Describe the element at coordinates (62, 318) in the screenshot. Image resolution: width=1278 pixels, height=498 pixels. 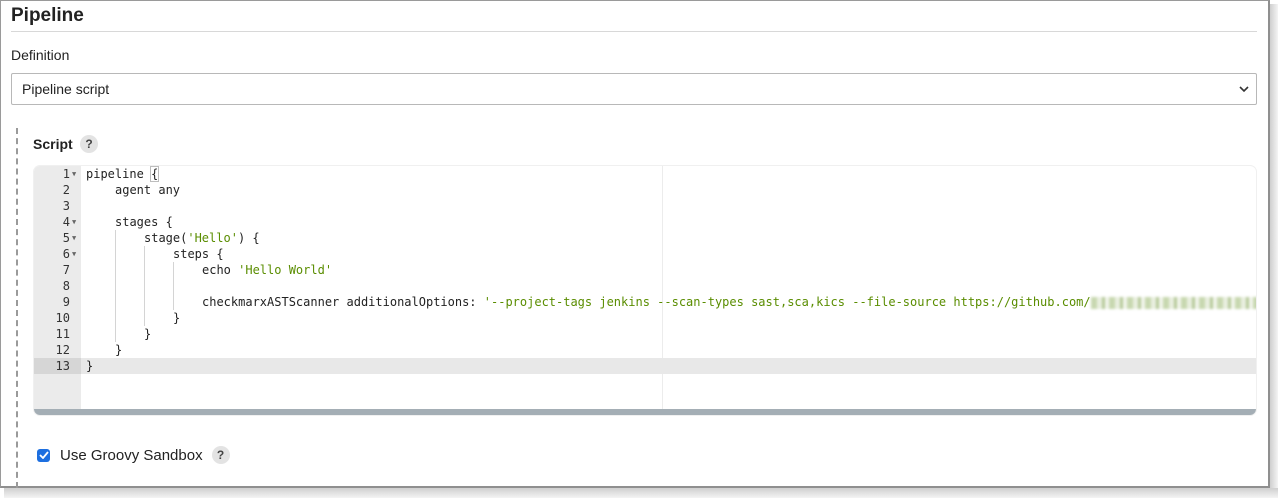
I see `line-number: 10` at that location.